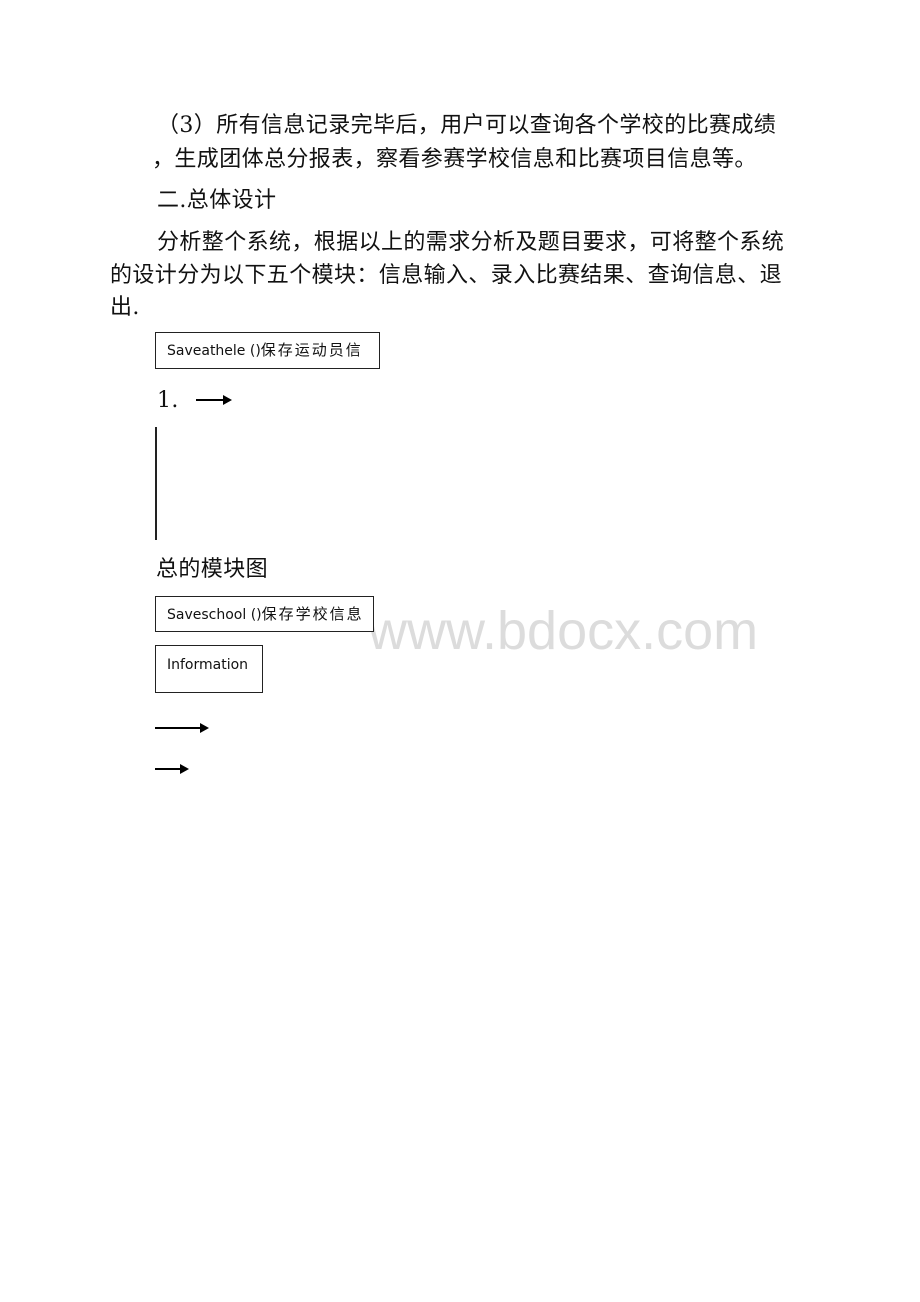  Describe the element at coordinates (214, 615) in the screenshot. I see `module-code: Saveschool ()` at that location.